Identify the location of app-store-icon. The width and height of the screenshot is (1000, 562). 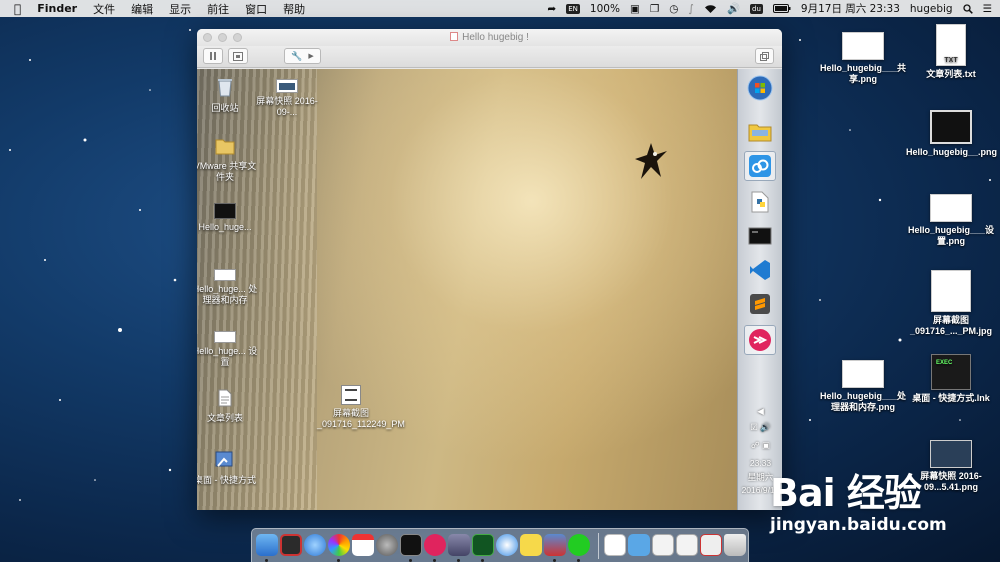
(315, 545).